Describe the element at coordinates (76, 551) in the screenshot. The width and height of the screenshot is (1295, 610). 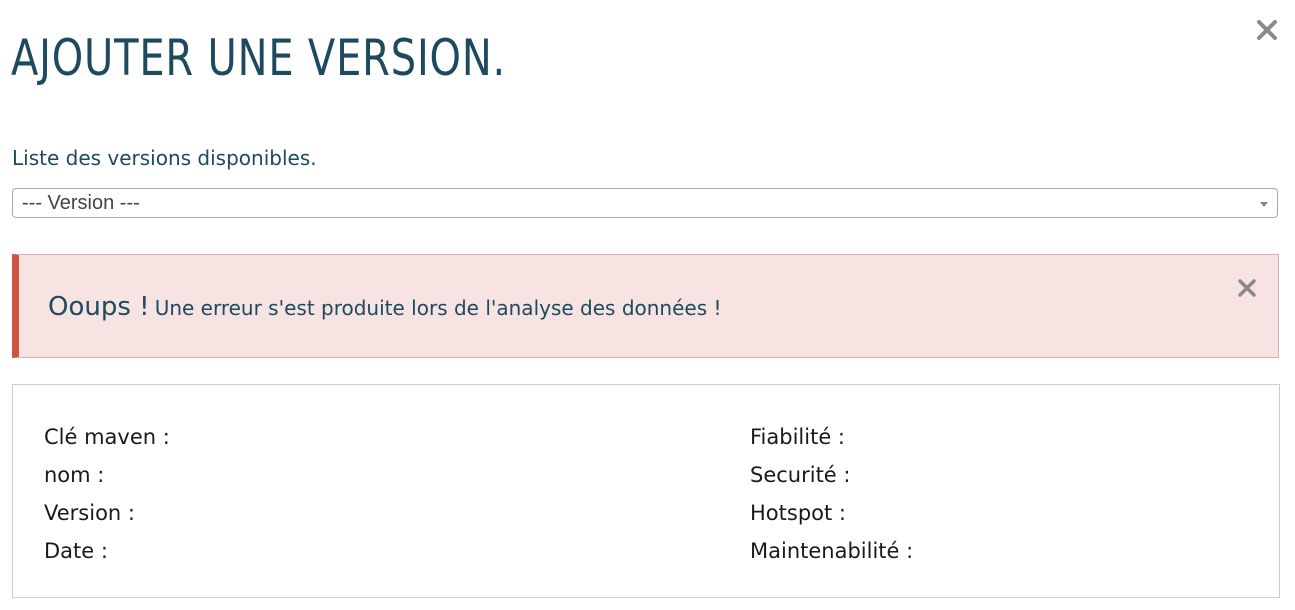
I see `date-label: Date :` at that location.